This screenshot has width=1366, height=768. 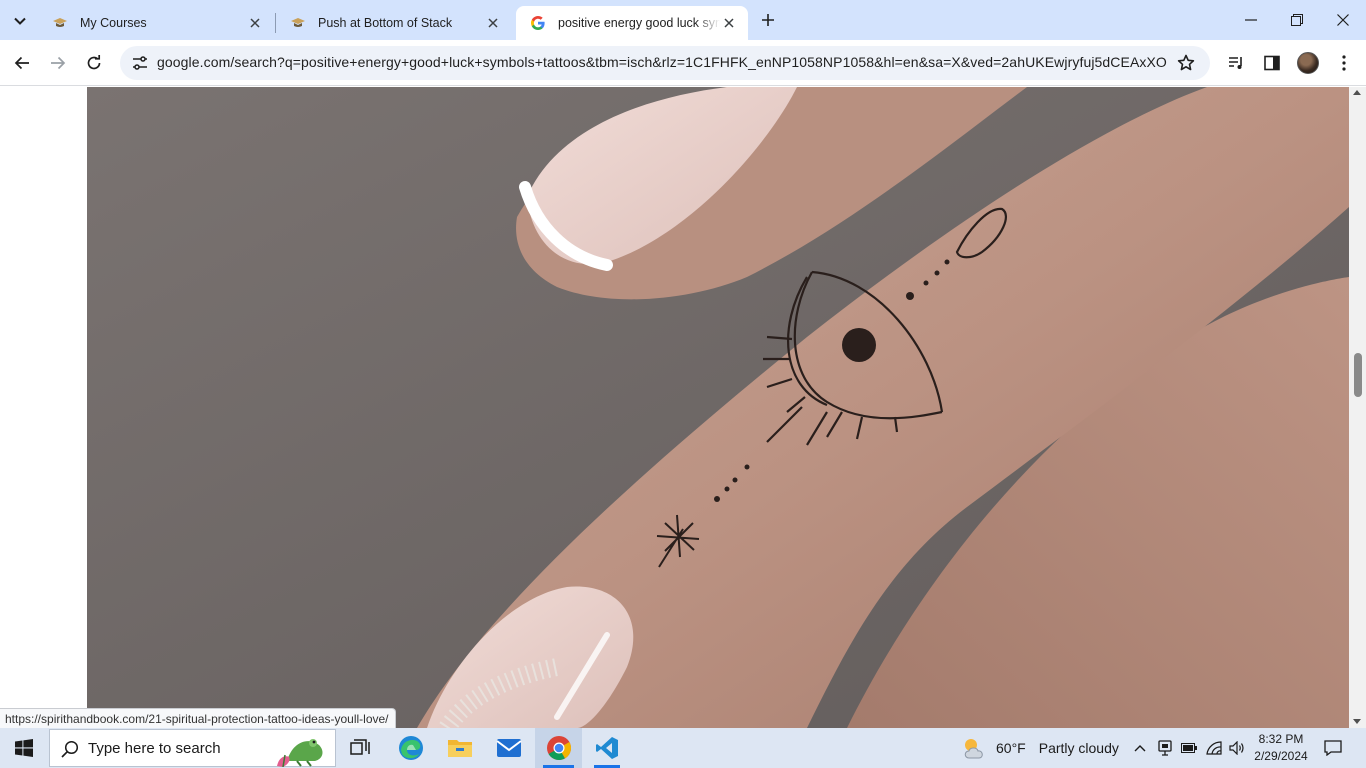 I want to click on mail-icon, so click(x=509, y=748).